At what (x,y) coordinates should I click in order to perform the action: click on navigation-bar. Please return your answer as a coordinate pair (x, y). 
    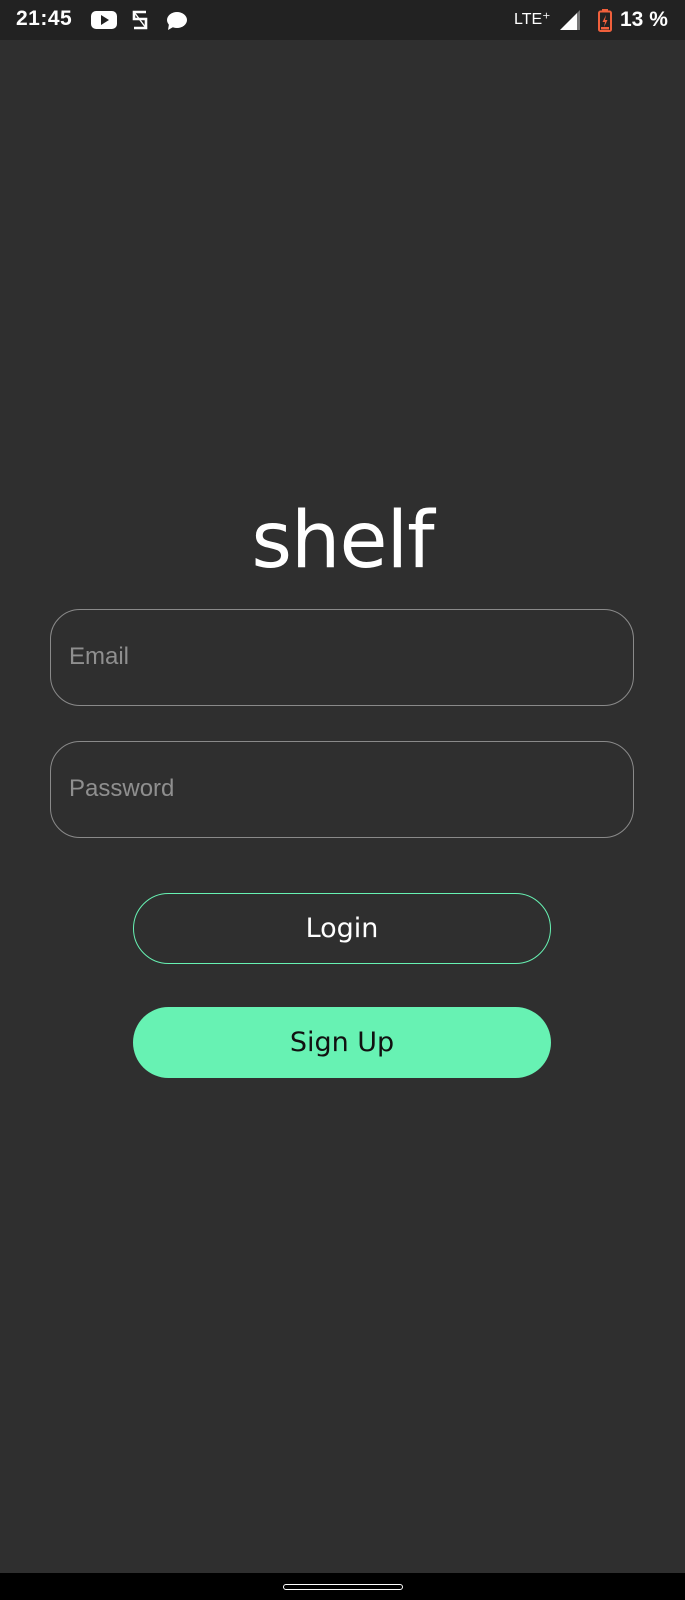
    Looking at the image, I should click on (342, 1586).